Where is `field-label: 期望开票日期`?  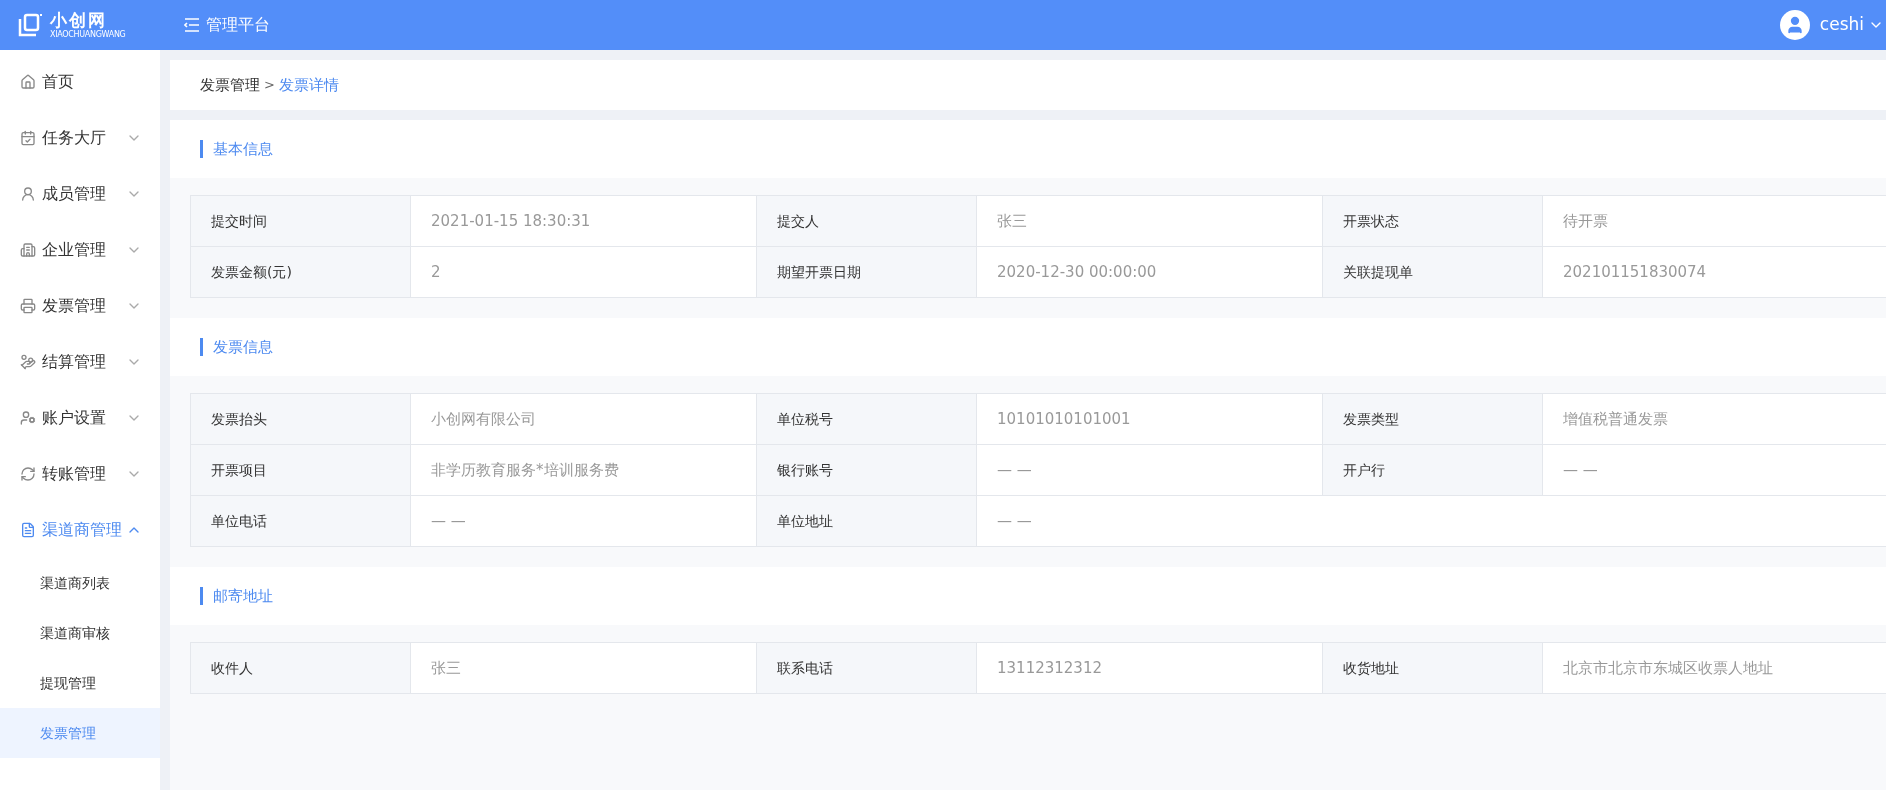
field-label: 期望开票日期 is located at coordinates (867, 272).